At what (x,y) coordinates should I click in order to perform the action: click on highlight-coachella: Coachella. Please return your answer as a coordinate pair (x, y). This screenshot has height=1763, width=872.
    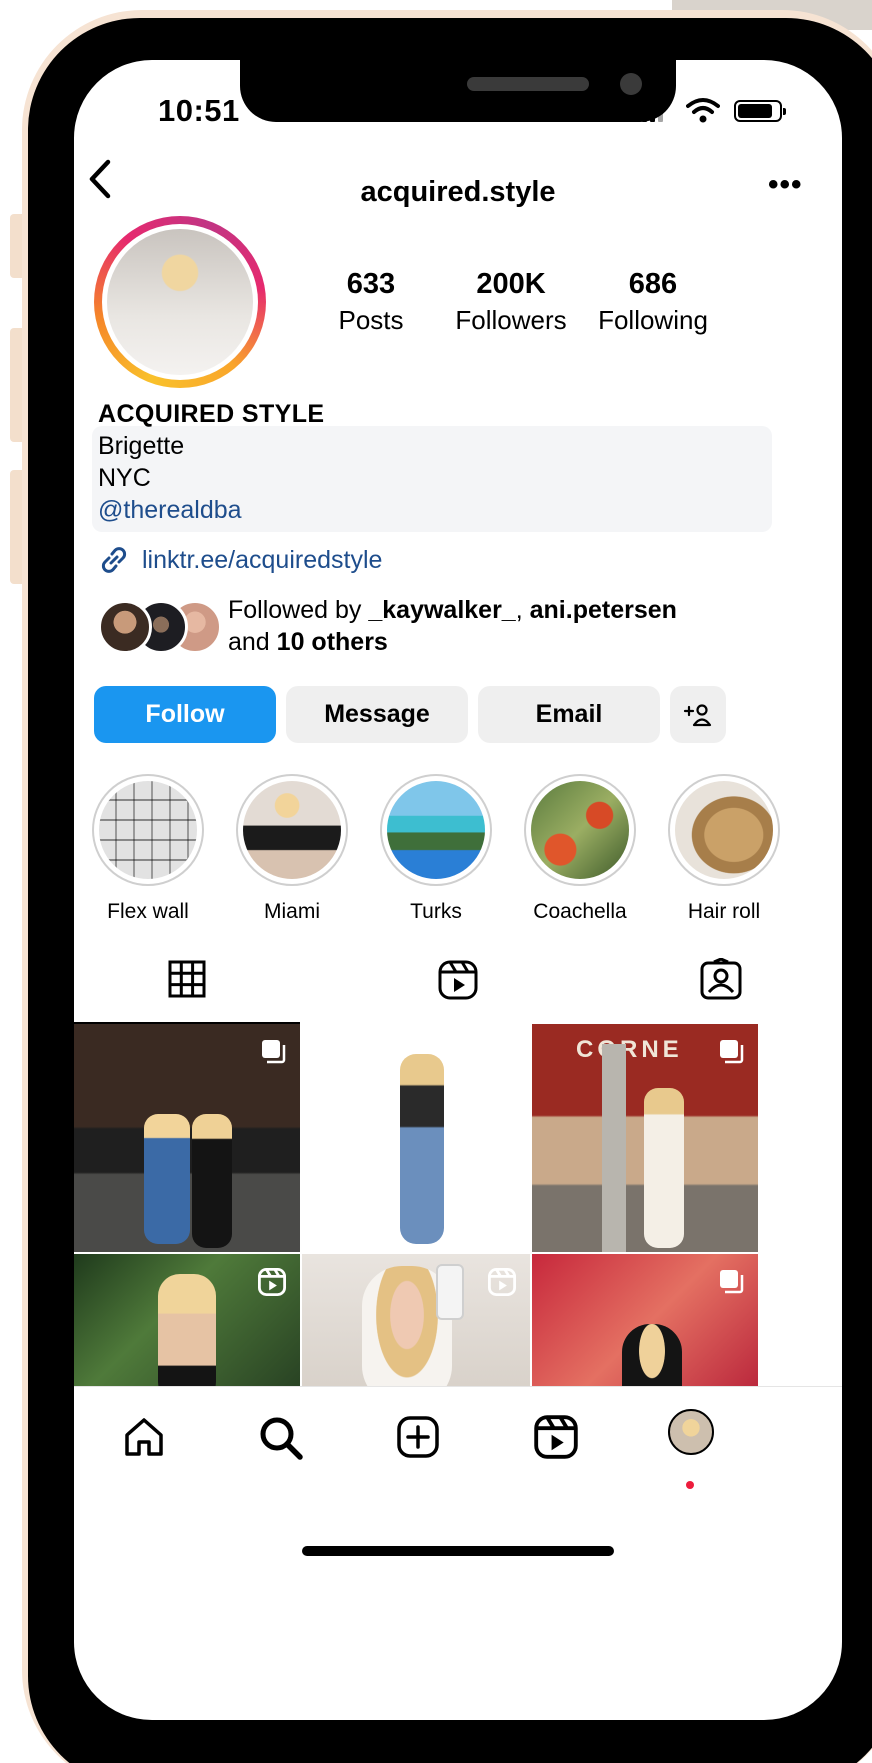
    Looking at the image, I should click on (580, 849).